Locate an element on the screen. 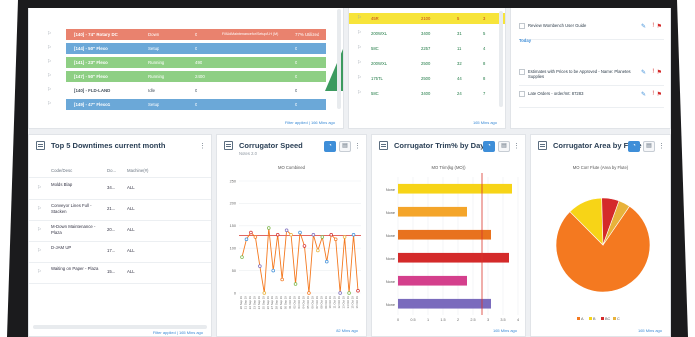 The height and width of the screenshot is (337, 695). y-tick-label: None is located at coordinates (390, 213).